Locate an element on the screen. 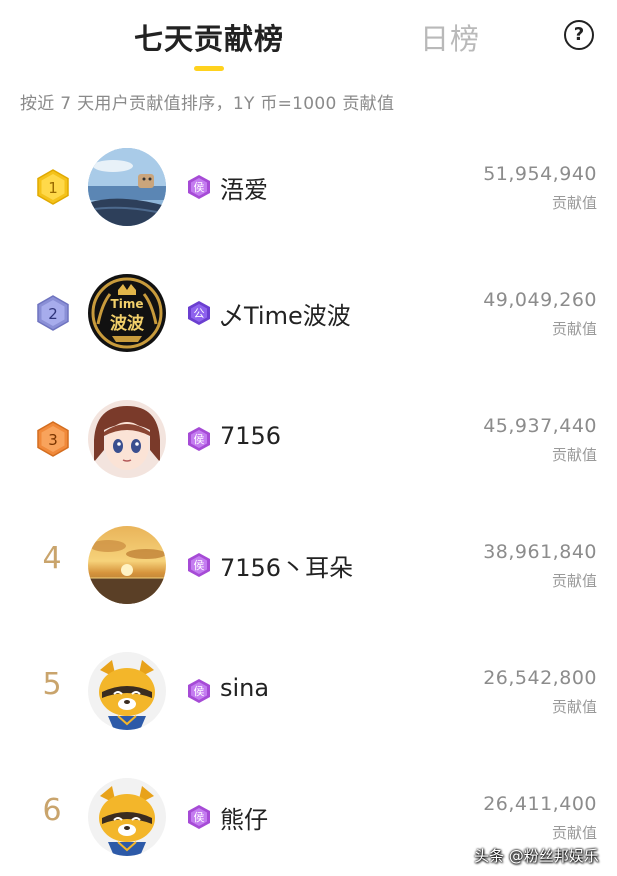 The height and width of the screenshot is (876, 617). tab-seven-day-ranking: 七天贡献榜 is located at coordinates (209, 37).